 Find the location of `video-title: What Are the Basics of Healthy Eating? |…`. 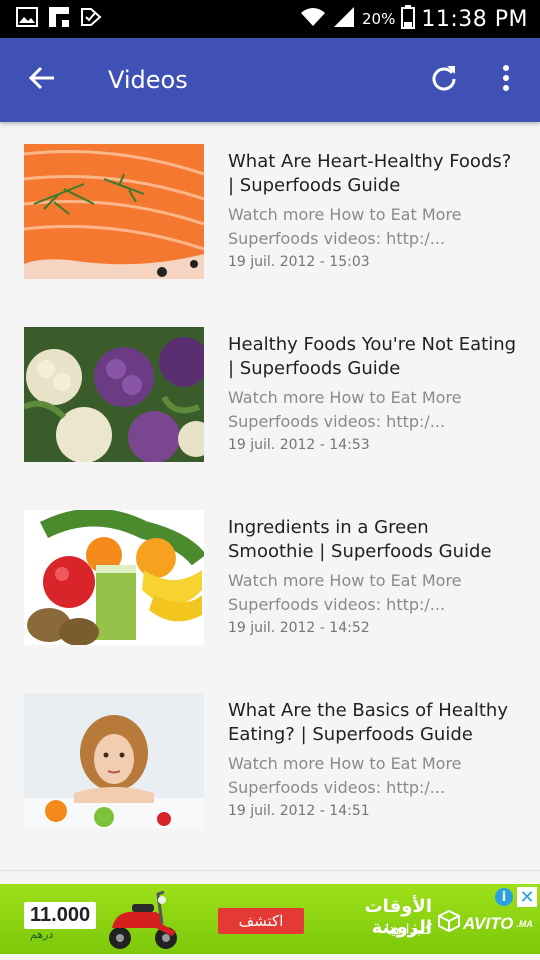

video-title: What Are the Basics of Healthy Eating? |… is located at coordinates (368, 722).